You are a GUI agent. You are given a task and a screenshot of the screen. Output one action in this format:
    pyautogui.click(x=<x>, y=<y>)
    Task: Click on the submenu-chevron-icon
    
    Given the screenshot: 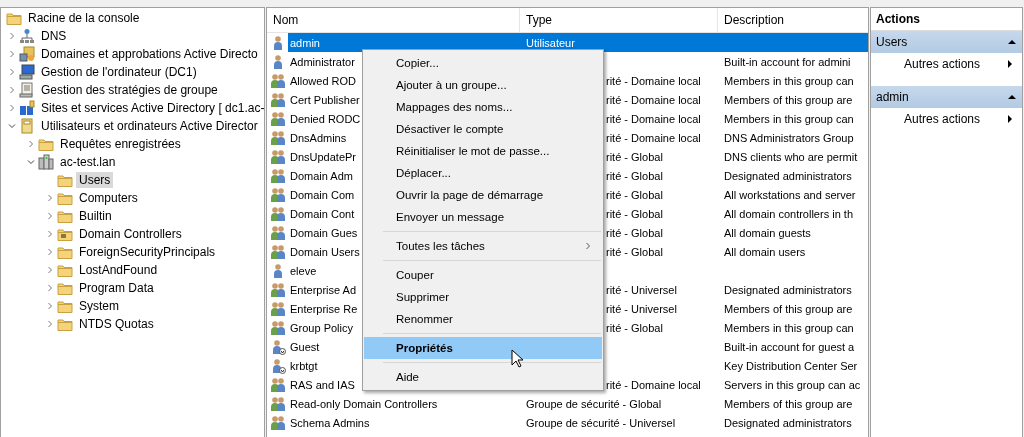 What is the action you would take?
    pyautogui.click(x=588, y=246)
    